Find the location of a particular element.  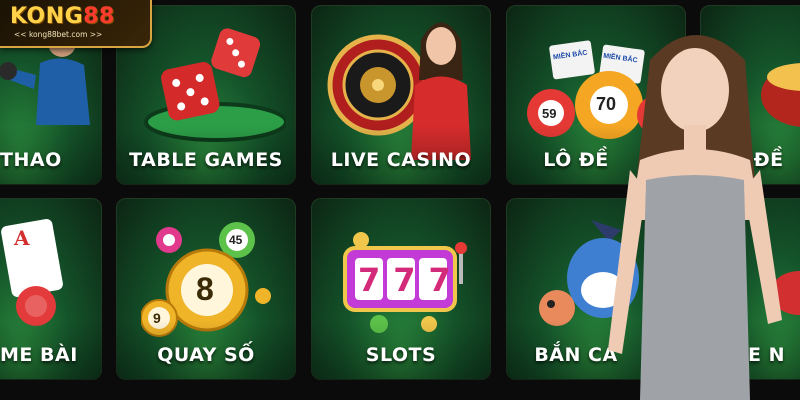

brand-logo: KONG88 << kong88bet.com >> is located at coordinates (76, 24).